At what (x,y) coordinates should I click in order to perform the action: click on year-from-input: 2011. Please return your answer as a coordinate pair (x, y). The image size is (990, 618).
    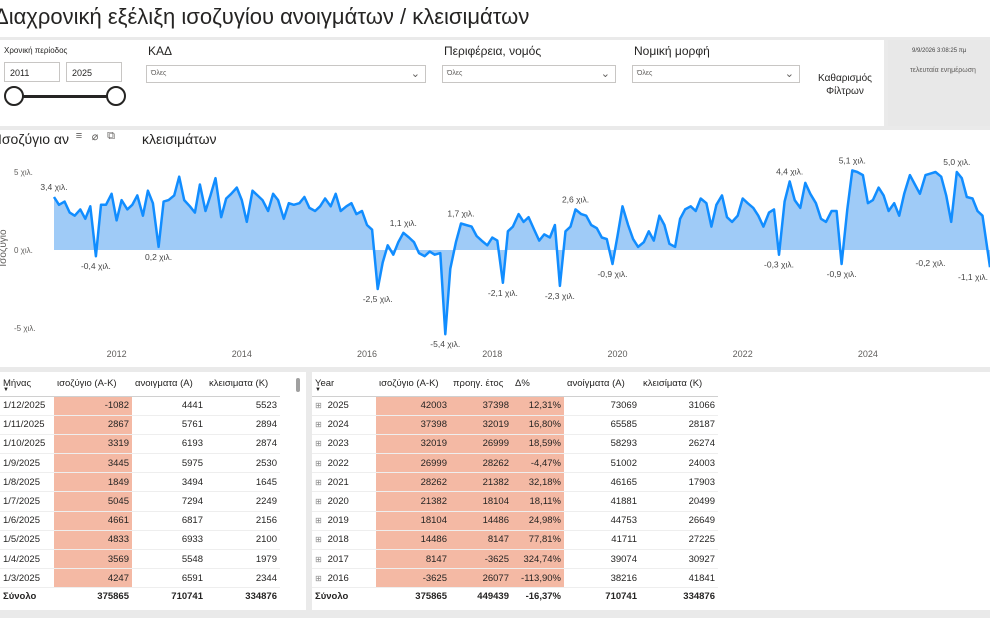
    Looking at the image, I should click on (32, 72).